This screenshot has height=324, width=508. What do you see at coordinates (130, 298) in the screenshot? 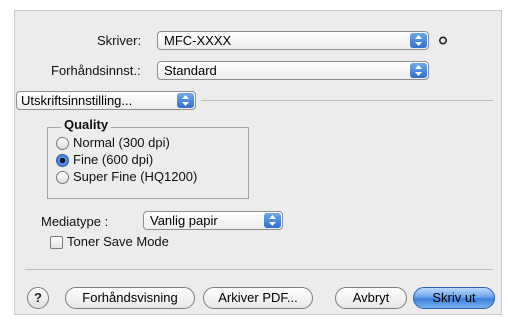
I see `preview-button: Forhåndsvisning` at bounding box center [130, 298].